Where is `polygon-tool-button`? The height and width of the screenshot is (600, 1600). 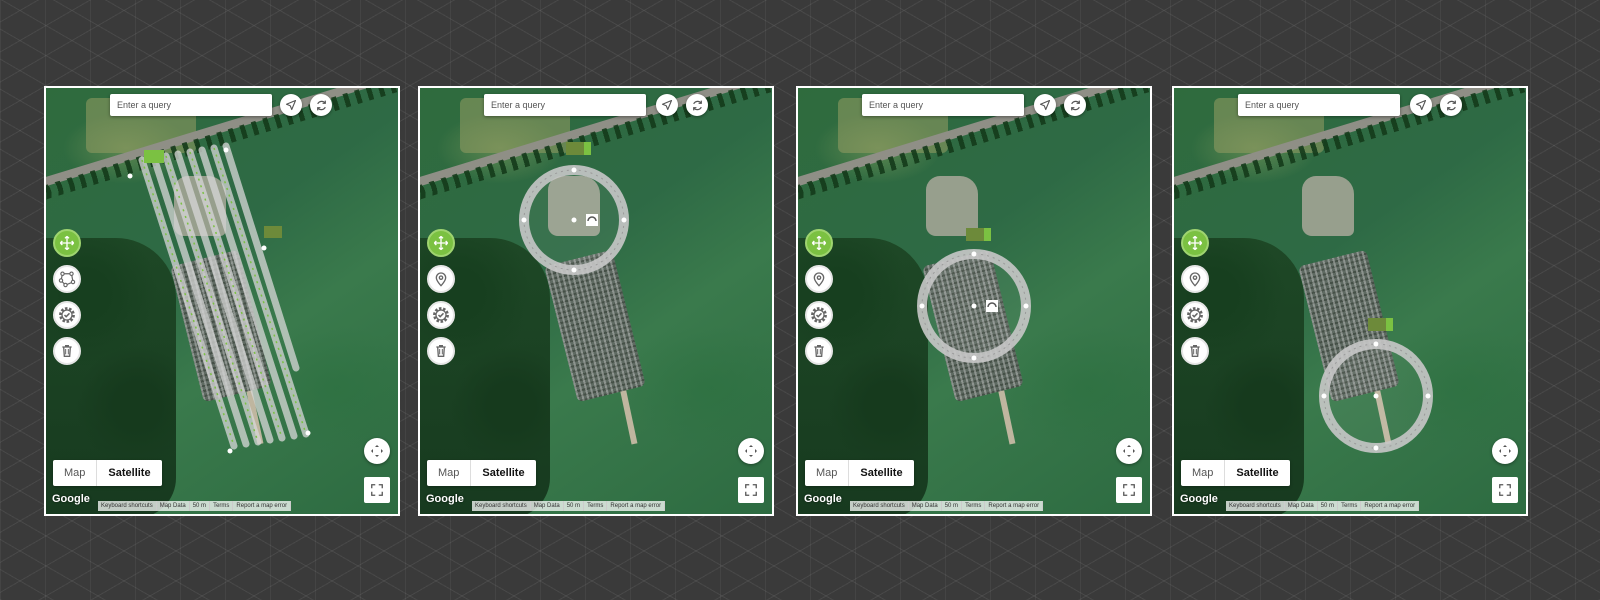
polygon-tool-button is located at coordinates (67, 279).